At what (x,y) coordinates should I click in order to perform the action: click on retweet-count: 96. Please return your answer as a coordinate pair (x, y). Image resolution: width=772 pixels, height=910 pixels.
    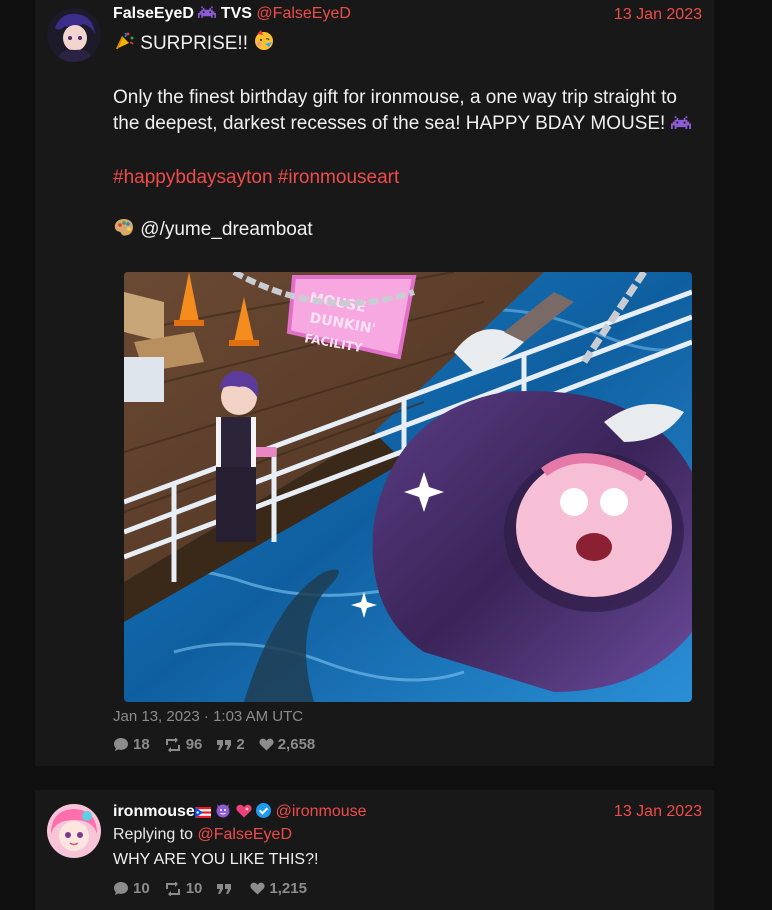
    Looking at the image, I should click on (194, 744).